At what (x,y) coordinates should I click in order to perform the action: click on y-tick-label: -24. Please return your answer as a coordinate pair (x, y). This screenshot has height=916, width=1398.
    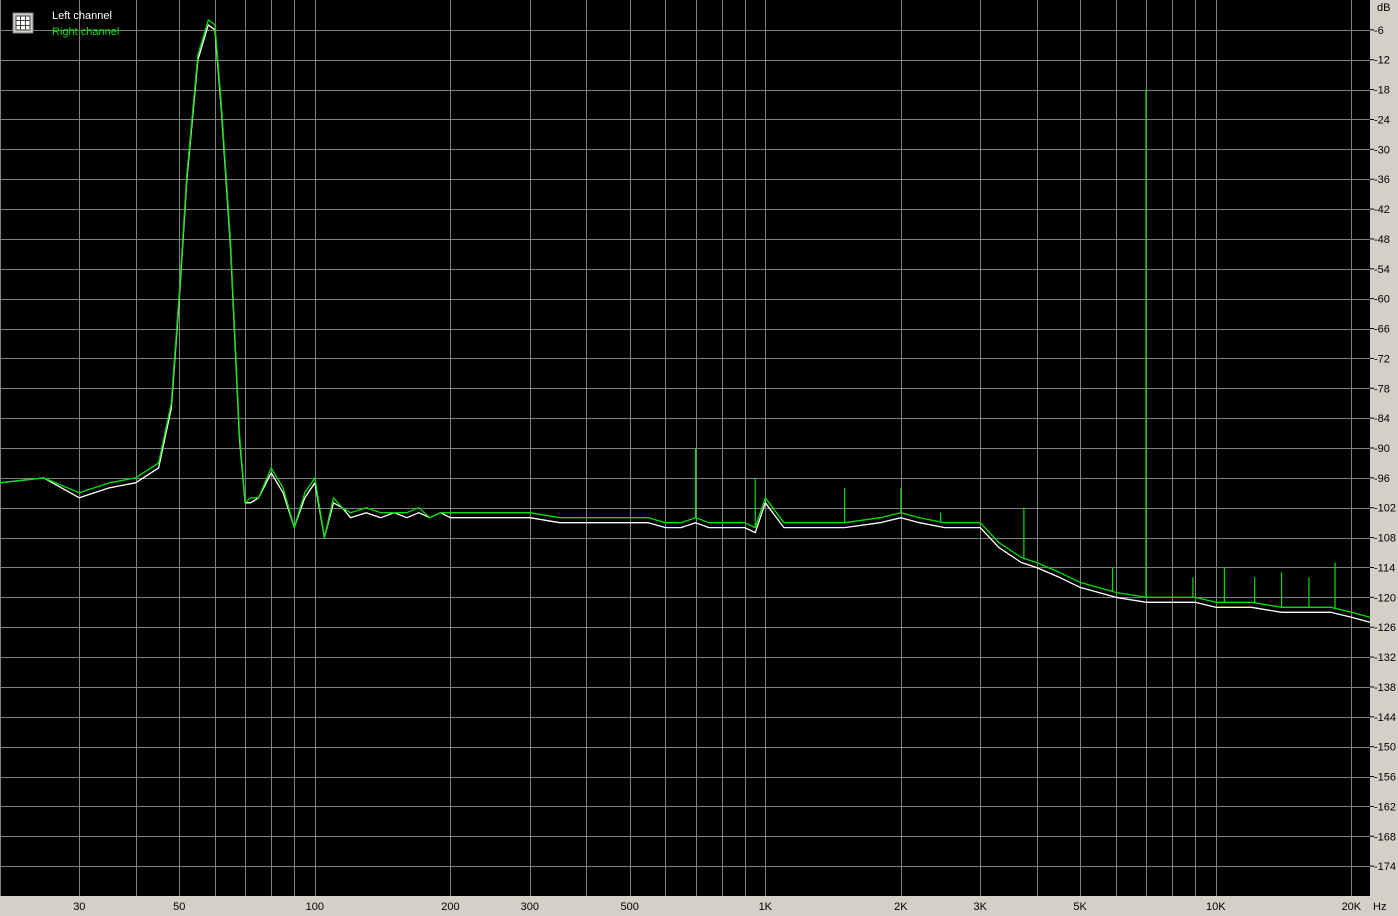
    Looking at the image, I should click on (1382, 120).